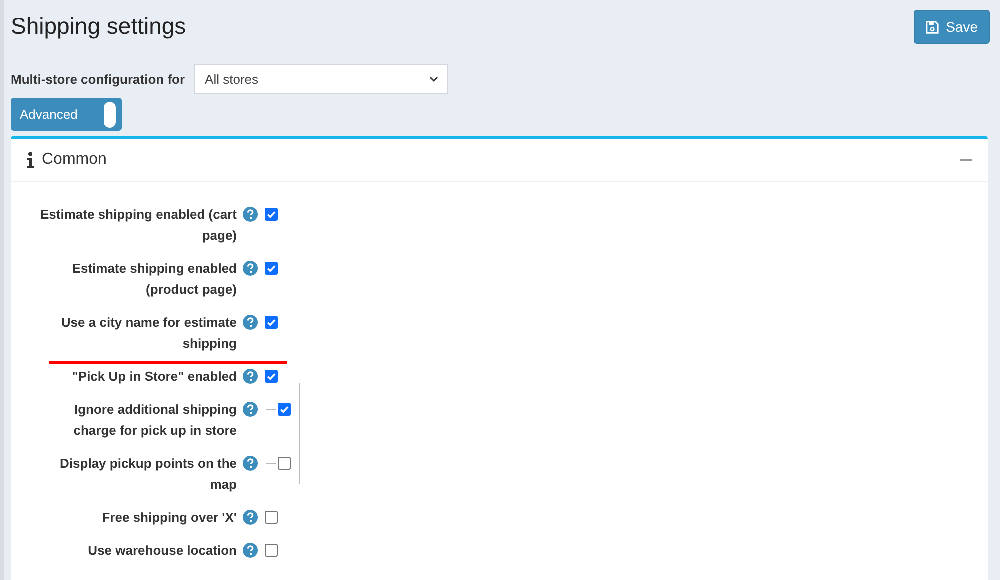 This screenshot has width=1000, height=580. What do you see at coordinates (148, 474) in the screenshot?
I see `setting-label: Display pickup points on the map` at bounding box center [148, 474].